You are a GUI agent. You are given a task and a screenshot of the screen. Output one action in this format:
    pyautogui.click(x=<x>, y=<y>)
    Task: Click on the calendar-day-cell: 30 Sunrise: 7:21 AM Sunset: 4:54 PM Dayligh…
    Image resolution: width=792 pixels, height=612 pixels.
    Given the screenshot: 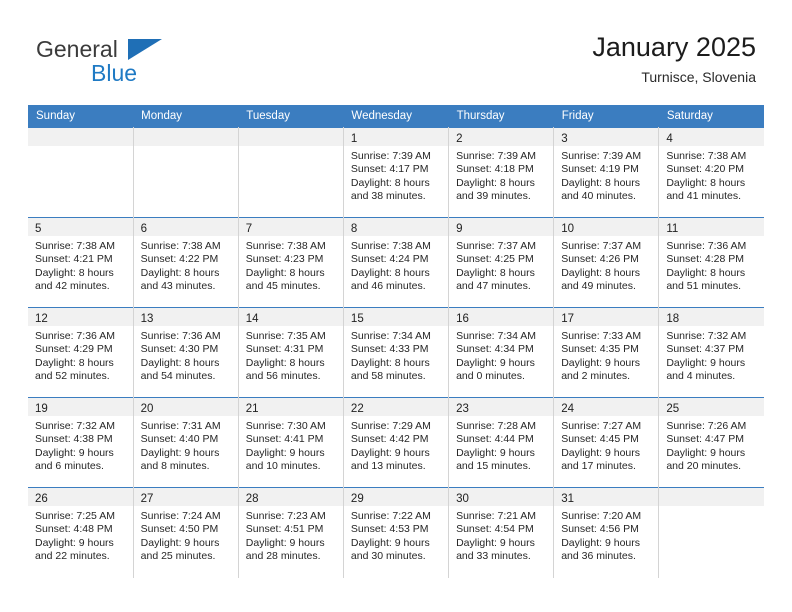 What is the action you would take?
    pyautogui.click(x=501, y=532)
    